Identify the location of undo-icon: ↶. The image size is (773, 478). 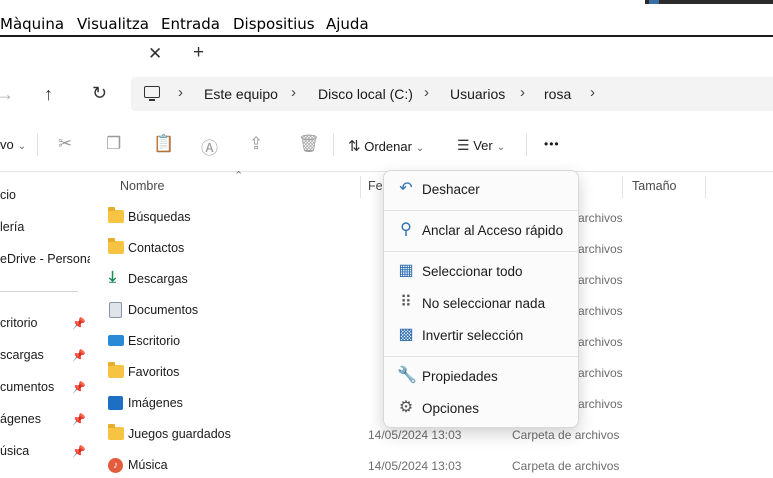
(406, 188).